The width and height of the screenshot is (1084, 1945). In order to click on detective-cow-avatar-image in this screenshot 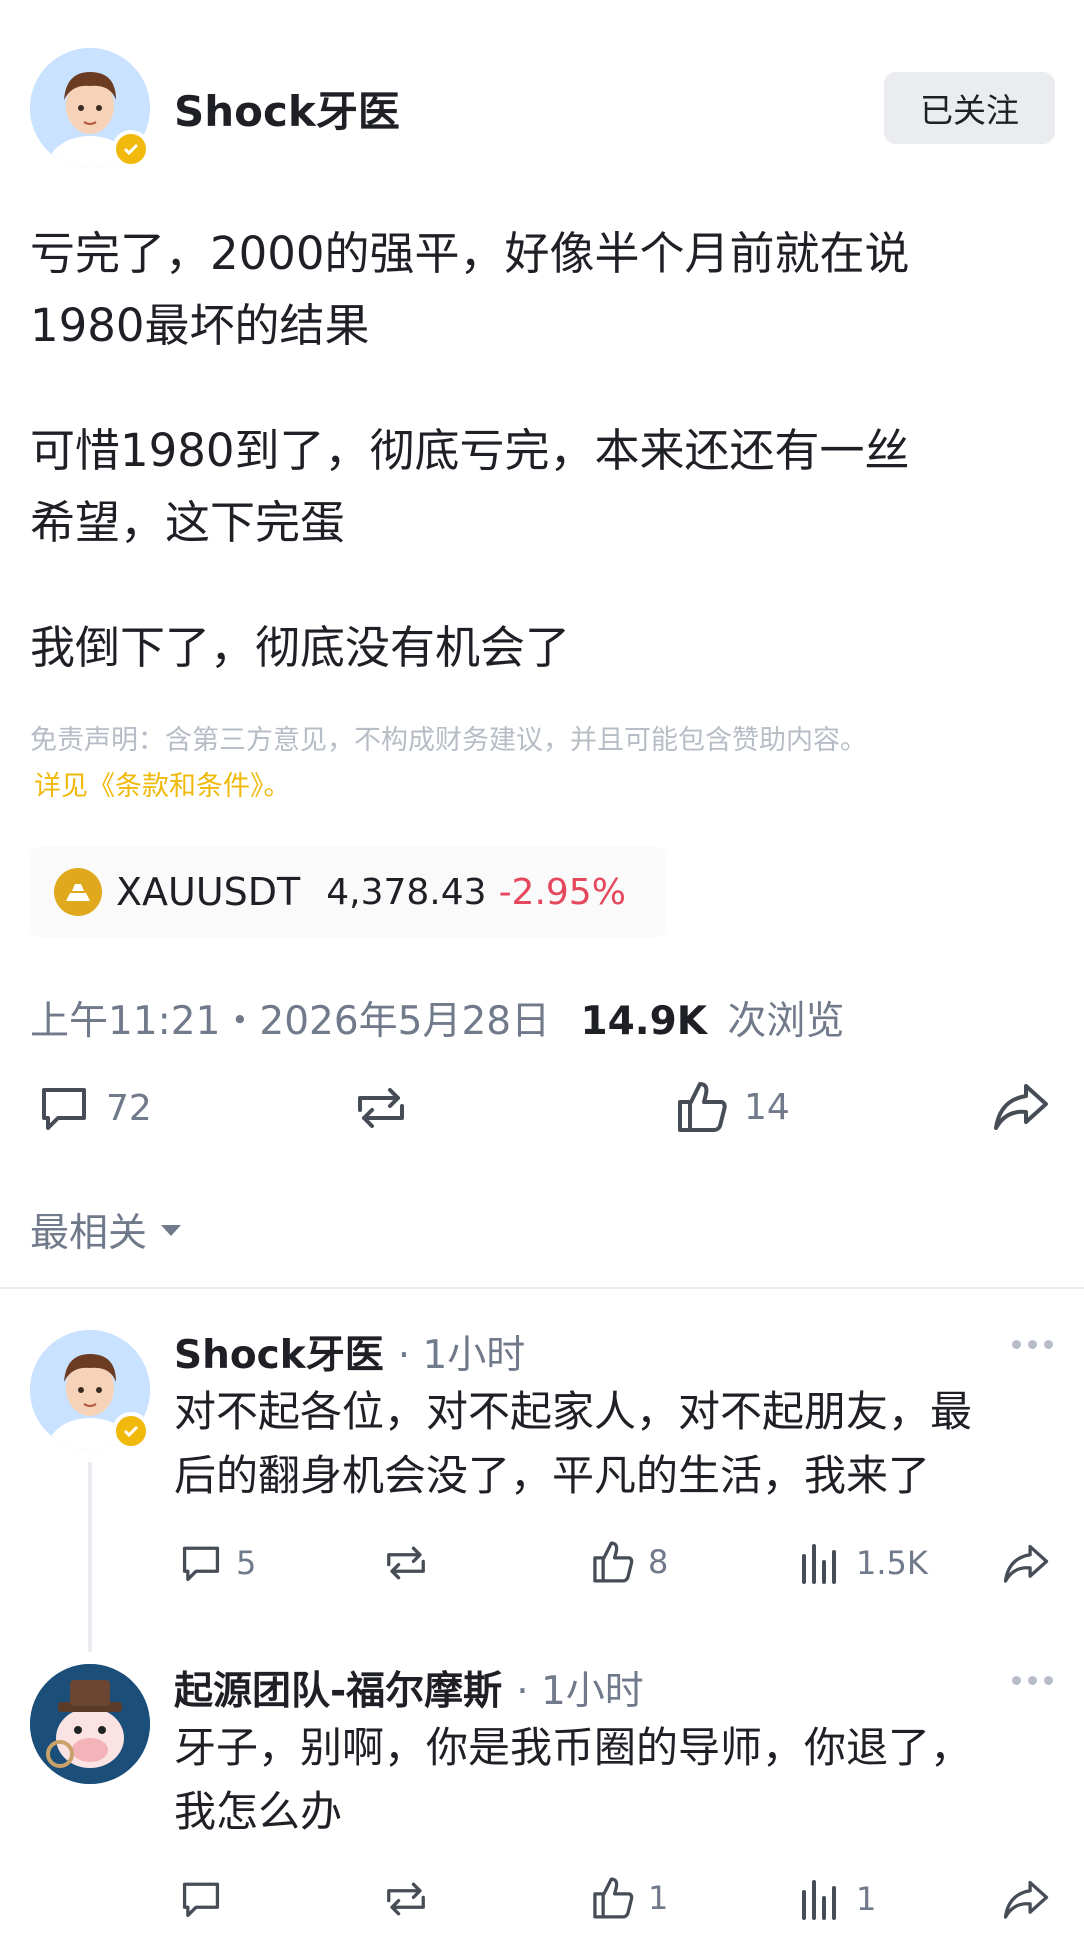, I will do `click(90, 1724)`.